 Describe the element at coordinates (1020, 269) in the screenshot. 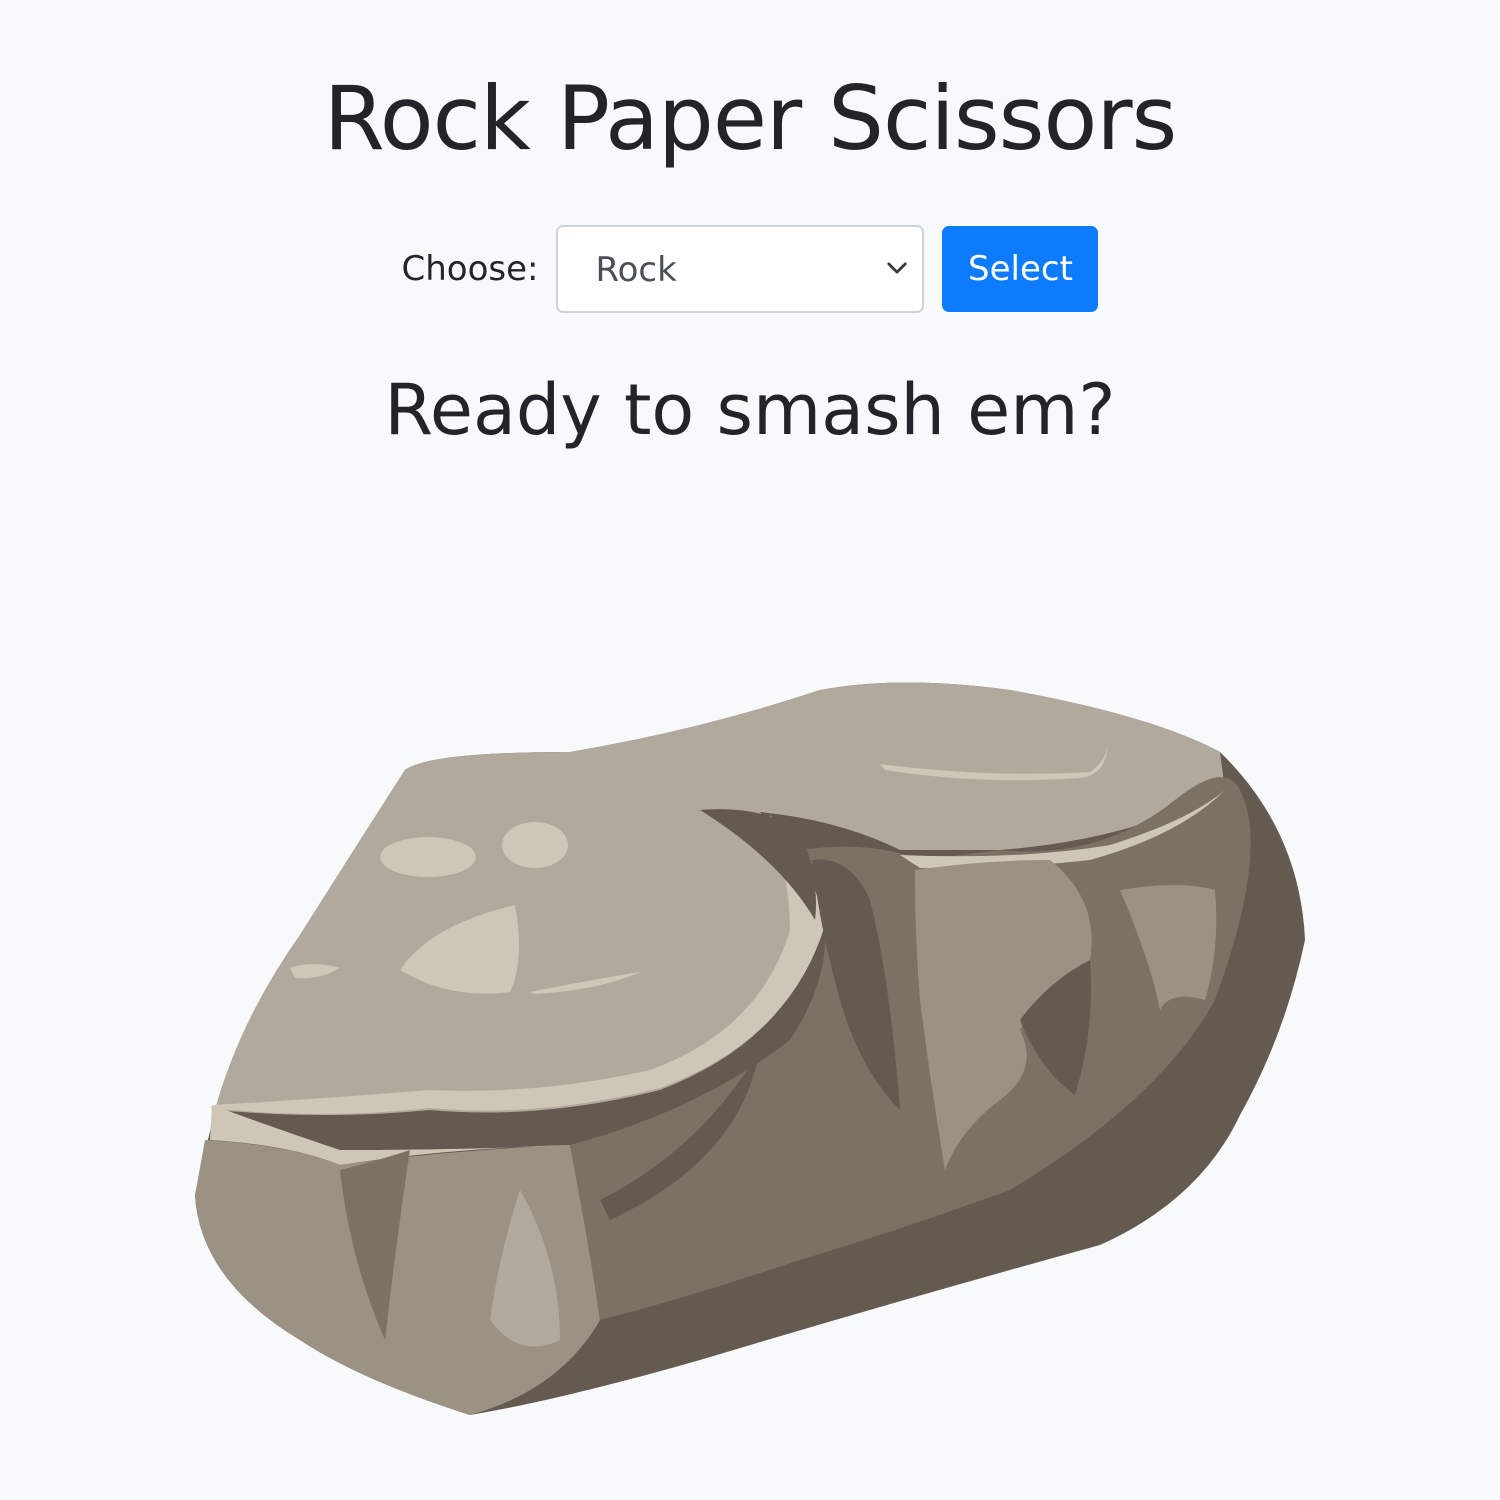

I see `select-button: Select` at that location.